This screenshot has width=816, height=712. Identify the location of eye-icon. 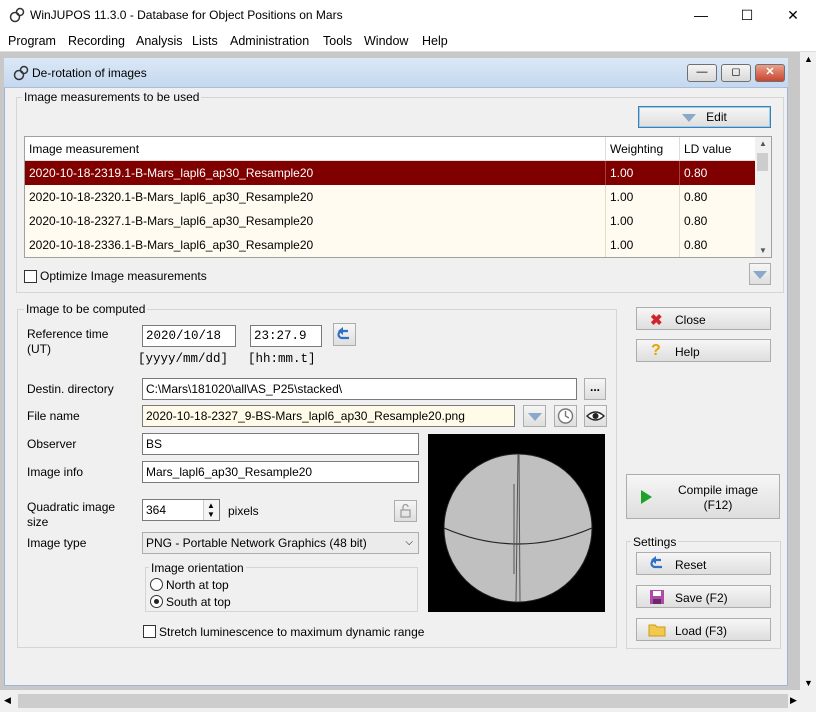
(595, 416).